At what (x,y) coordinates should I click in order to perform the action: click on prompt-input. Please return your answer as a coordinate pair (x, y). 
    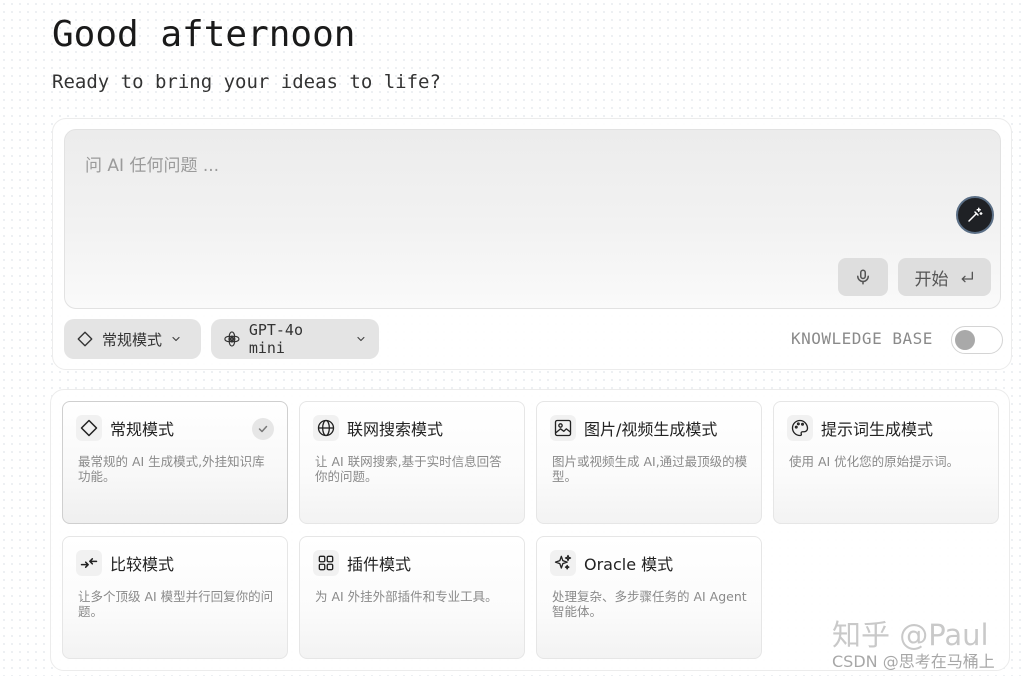
    Looking at the image, I should click on (515, 166).